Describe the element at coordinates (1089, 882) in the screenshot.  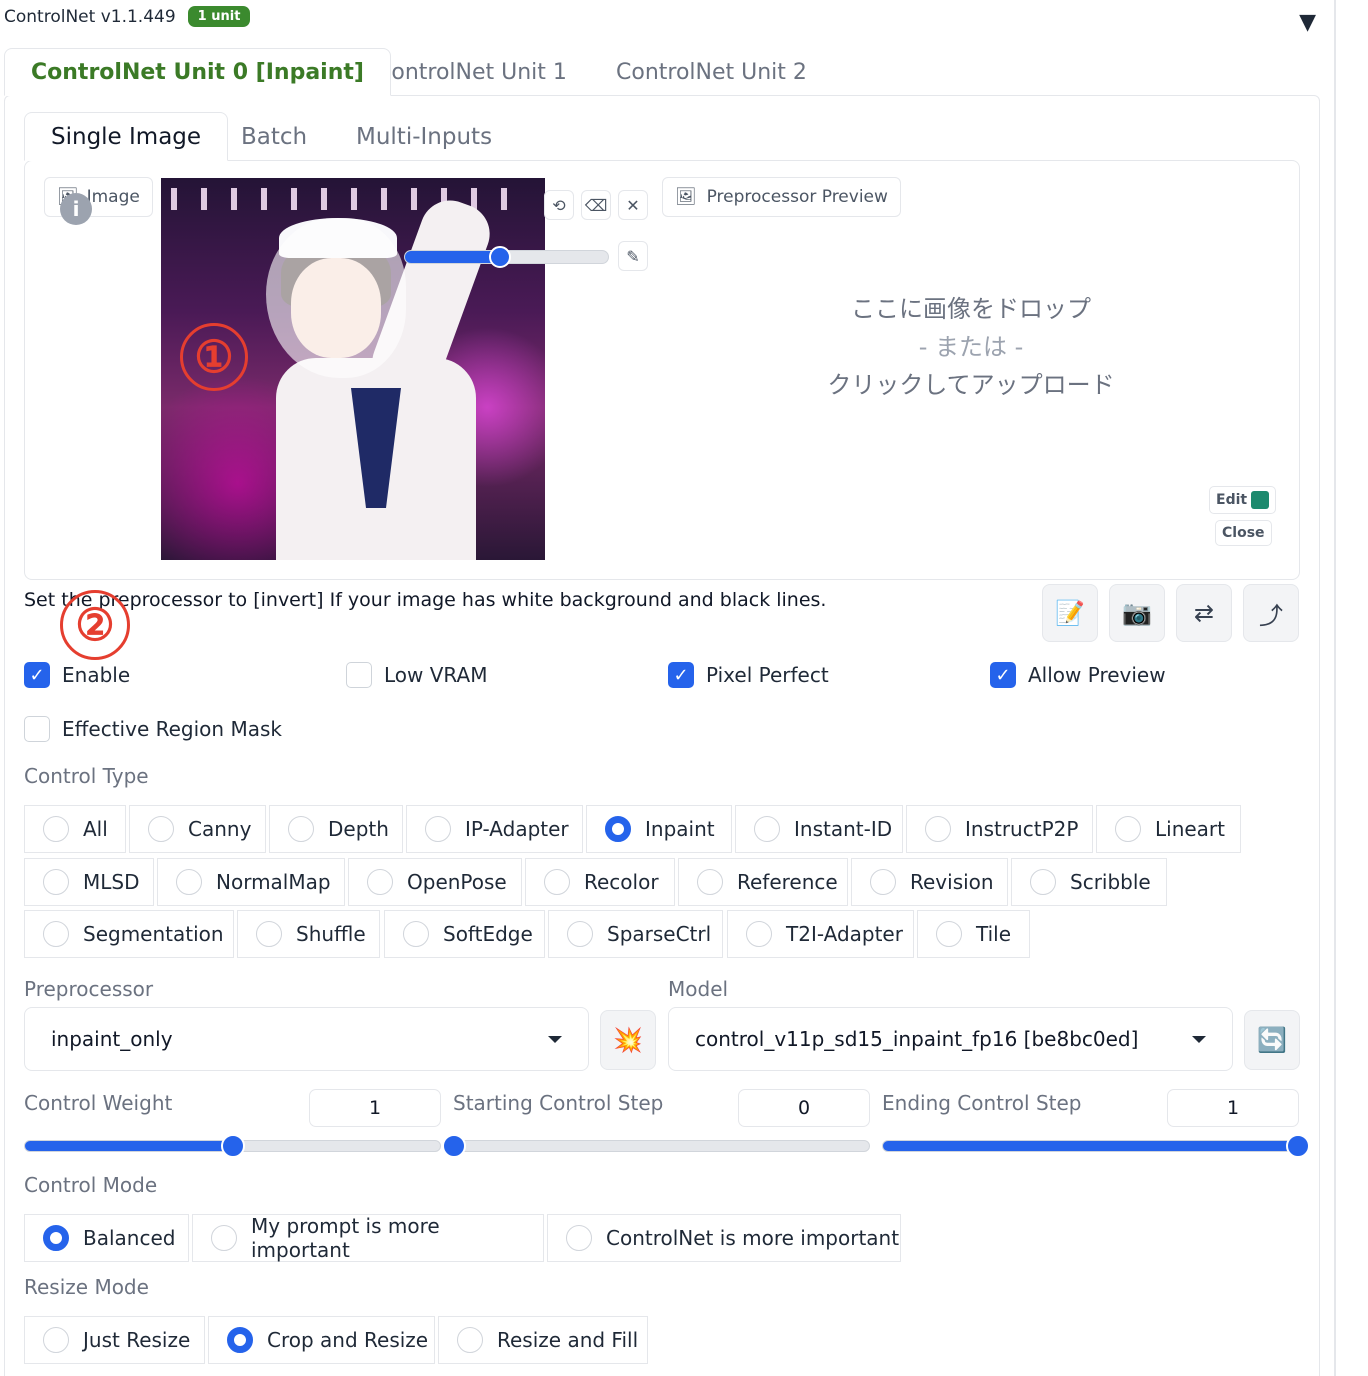
I see `radio-control-type-scribble: Scribble` at that location.